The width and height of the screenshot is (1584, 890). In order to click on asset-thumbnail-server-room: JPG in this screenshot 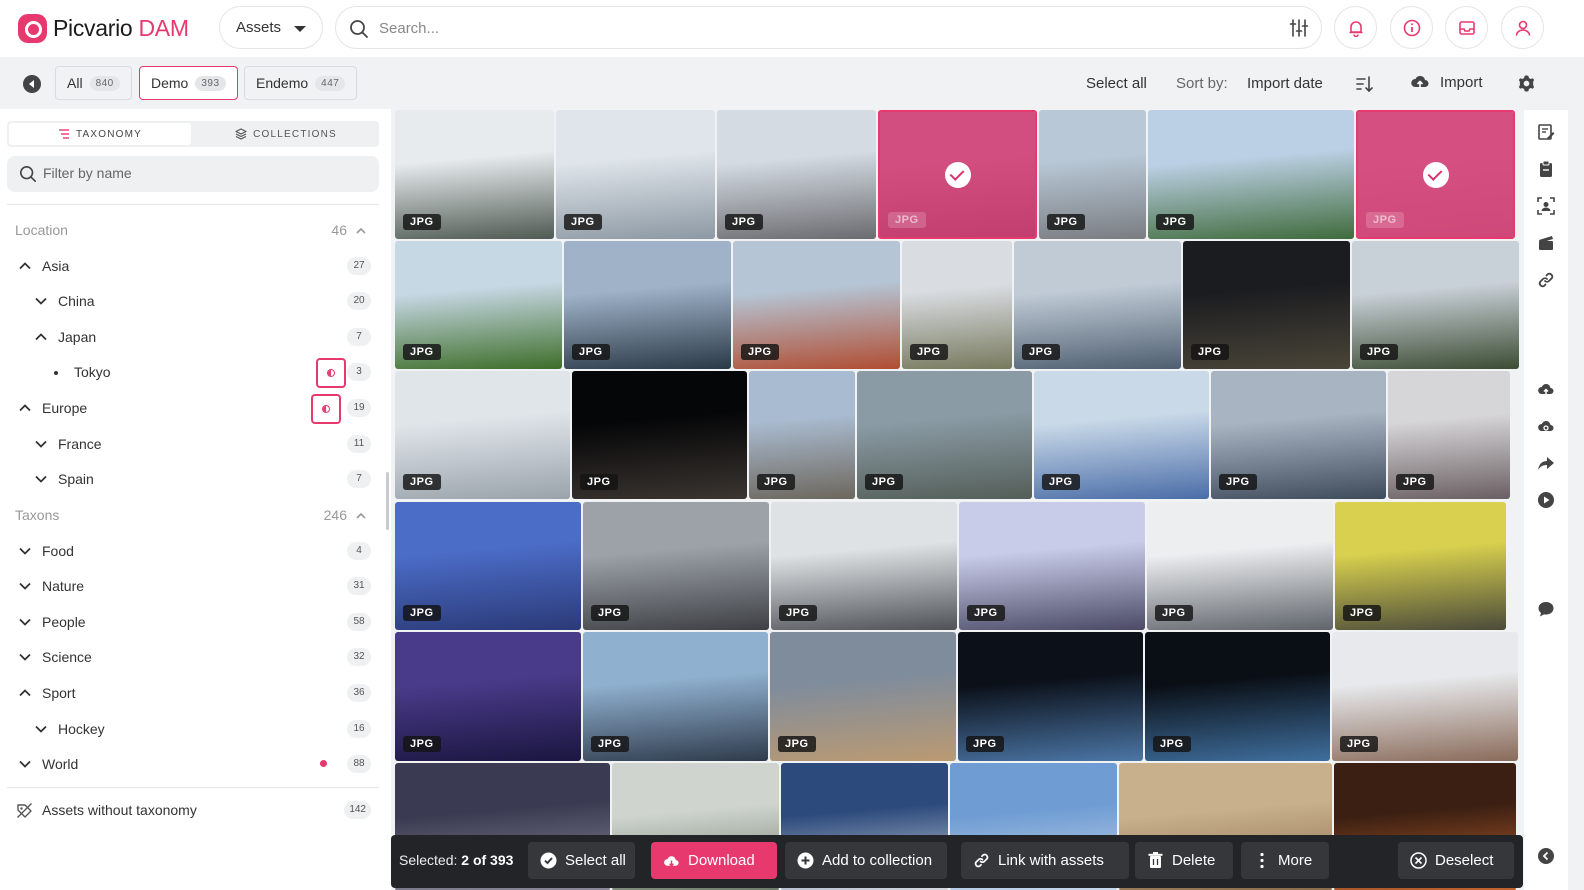, I will do `click(488, 696)`.